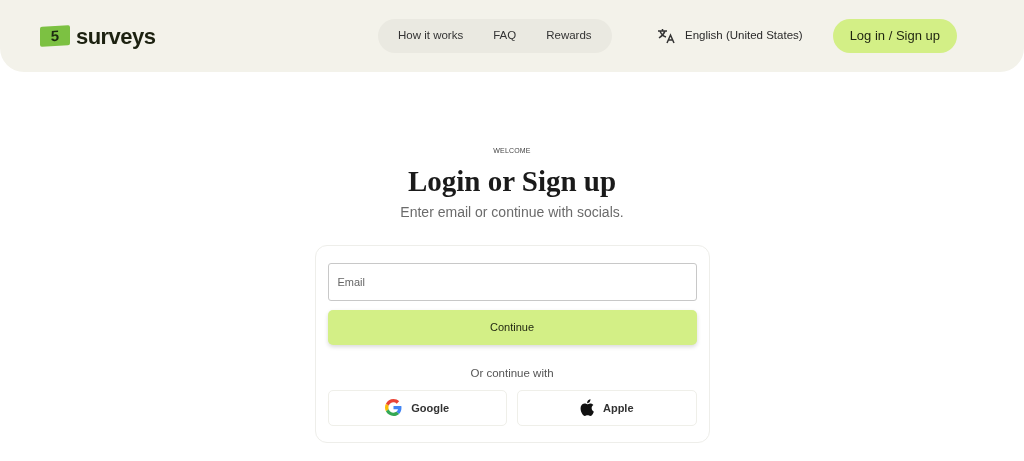 The width and height of the screenshot is (1024, 461). What do you see at coordinates (586, 408) in the screenshot?
I see `apple-icon` at bounding box center [586, 408].